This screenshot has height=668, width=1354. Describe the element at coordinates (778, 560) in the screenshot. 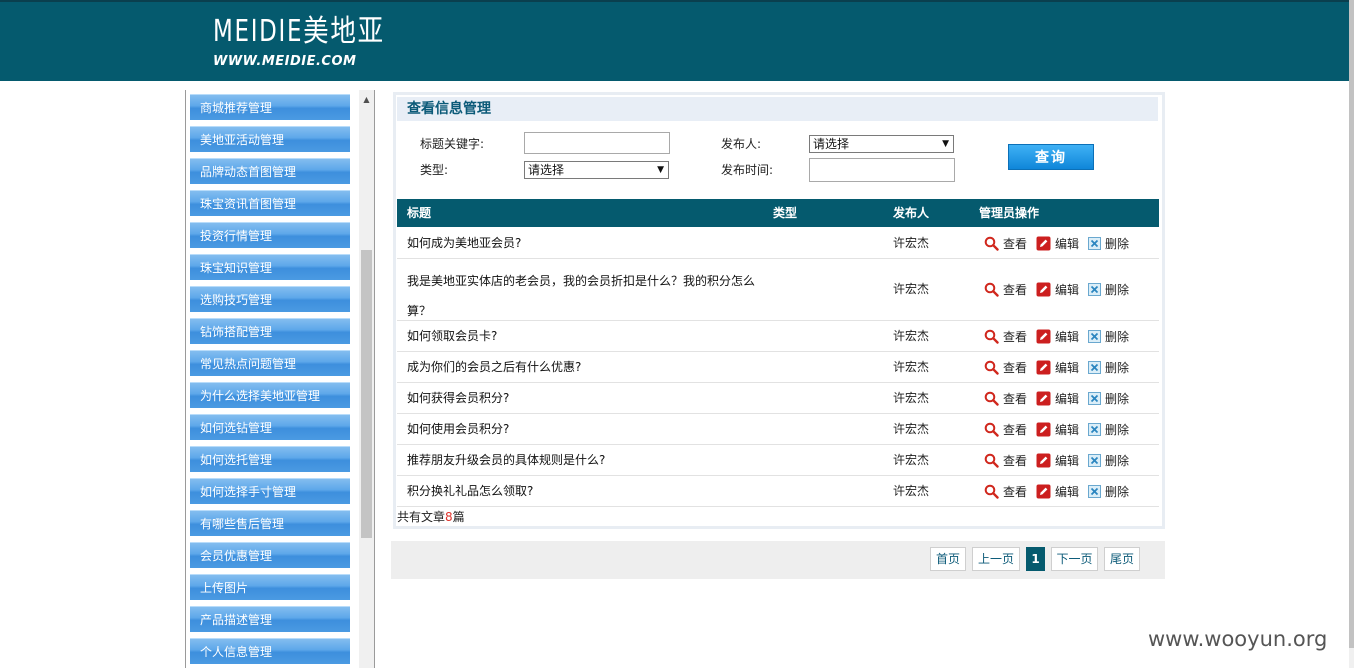

I see `pagination-bar` at that location.